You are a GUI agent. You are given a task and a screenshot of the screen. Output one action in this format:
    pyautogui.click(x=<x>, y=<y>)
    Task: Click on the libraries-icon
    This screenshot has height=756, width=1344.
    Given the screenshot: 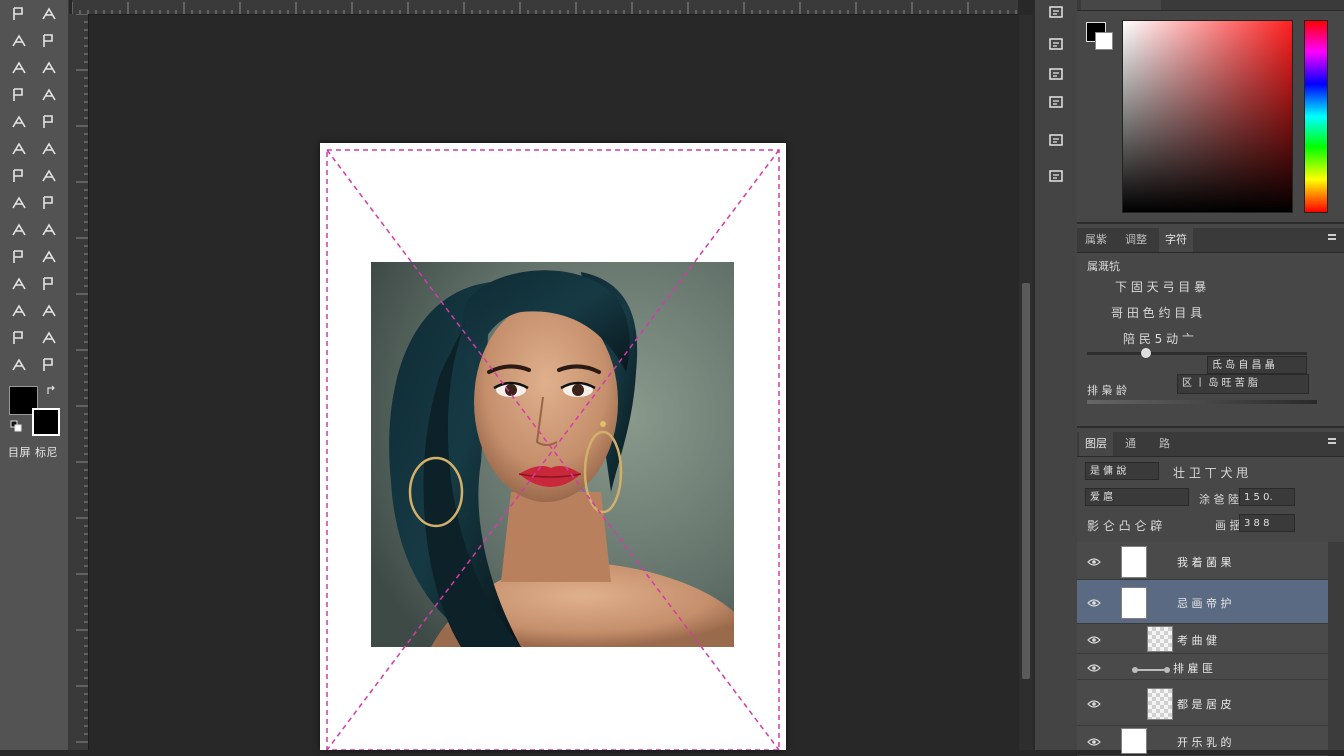 What is the action you would take?
    pyautogui.click(x=1056, y=102)
    